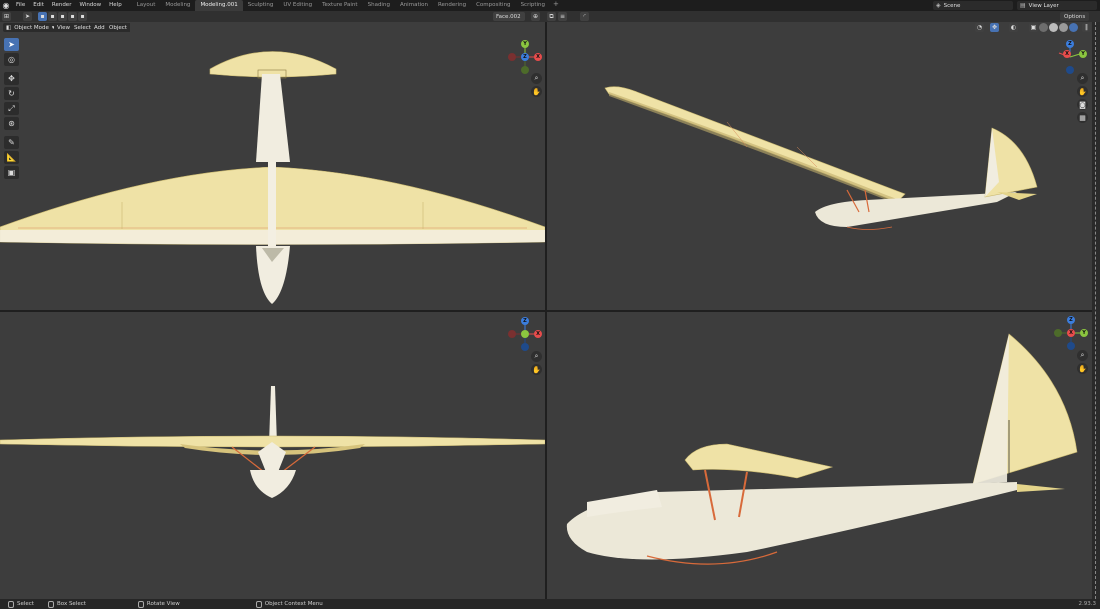 The height and width of the screenshot is (609, 1100). What do you see at coordinates (158, 604) in the screenshot?
I see `status-rotate-view: Rotate View` at bounding box center [158, 604].